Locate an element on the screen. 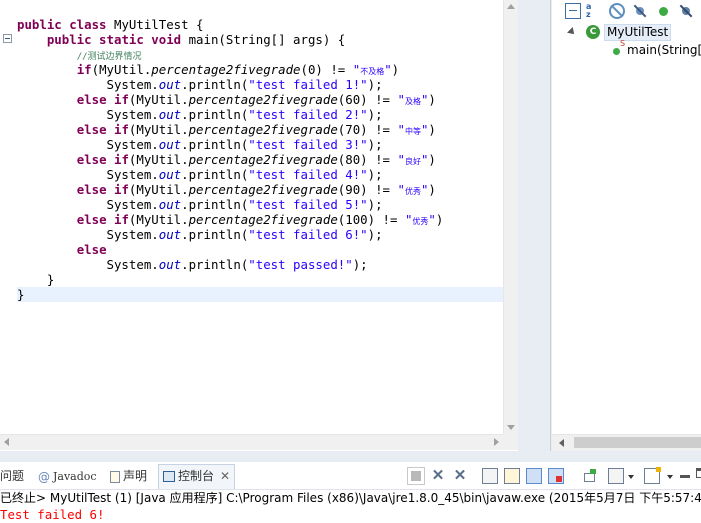 This screenshot has width=701, height=523. scroll-down-arrow-icon is located at coordinates (511, 427).